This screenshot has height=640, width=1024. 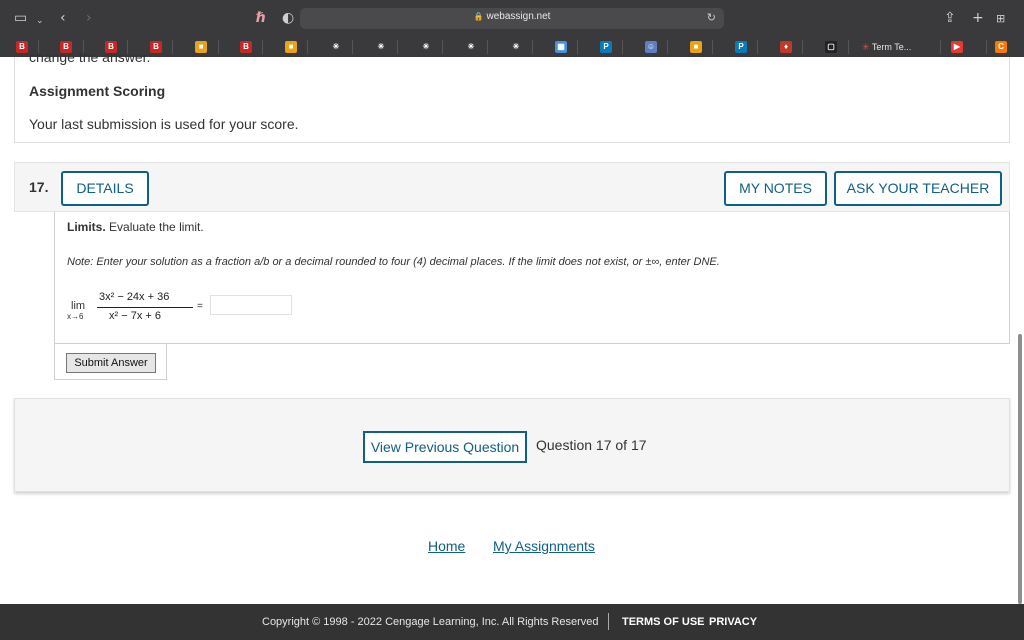 What do you see at coordinates (97, 91) in the screenshot?
I see `assignment-scoring-title: Assignment Scoring` at bounding box center [97, 91].